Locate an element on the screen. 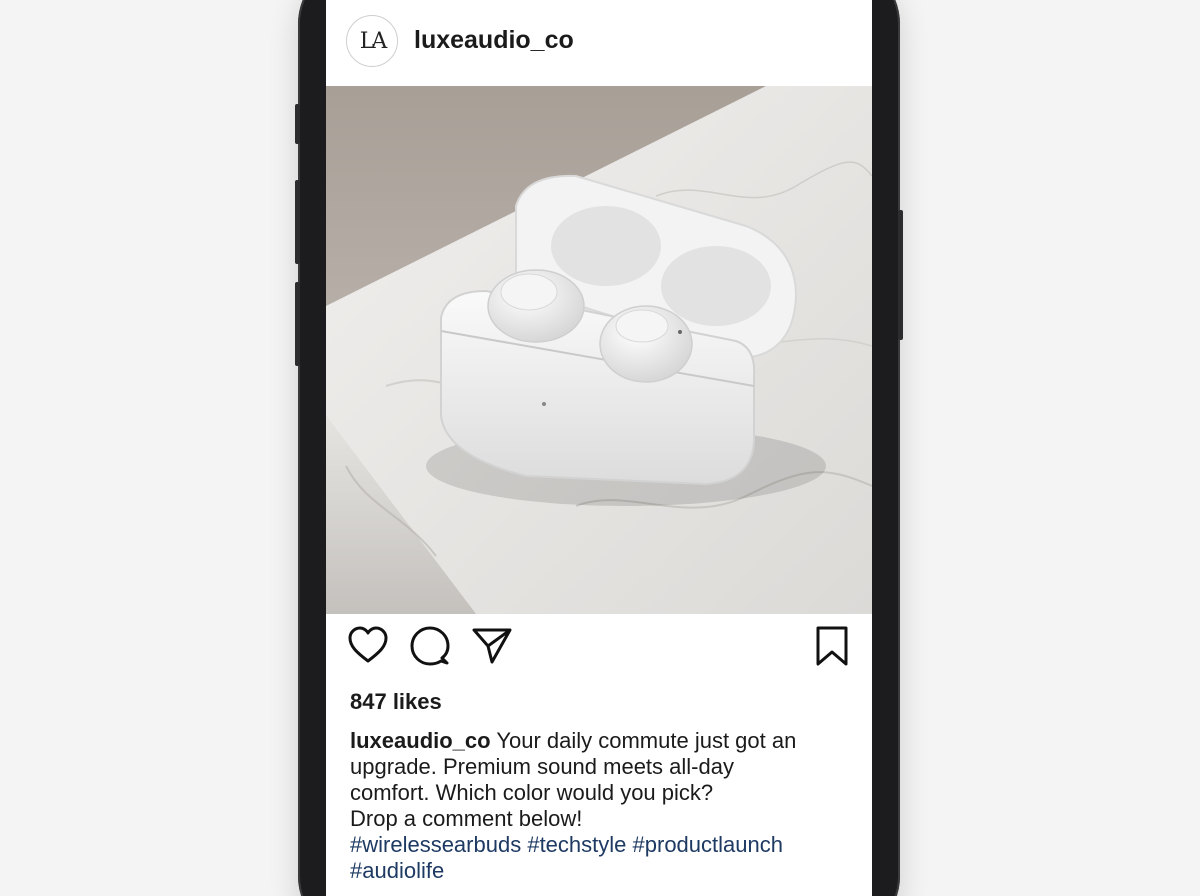 This screenshot has height=896, width=1200. phone-volume-up is located at coordinates (297, 222).